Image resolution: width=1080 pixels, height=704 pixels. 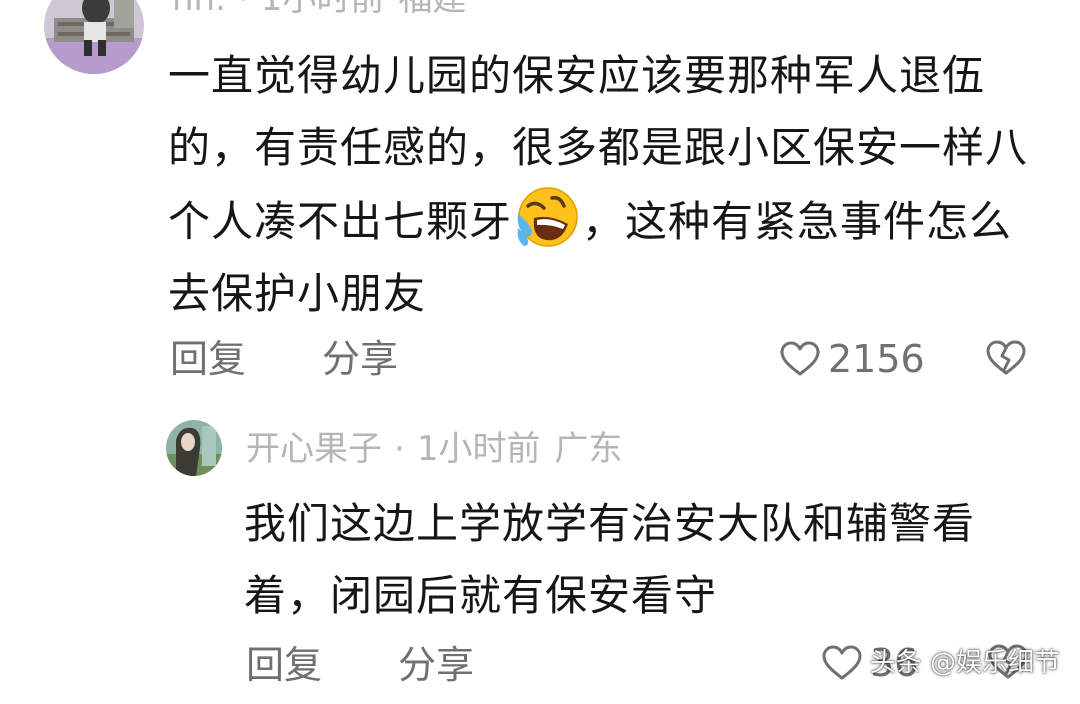 I want to click on broken-heart-icon, so click(x=1006, y=357).